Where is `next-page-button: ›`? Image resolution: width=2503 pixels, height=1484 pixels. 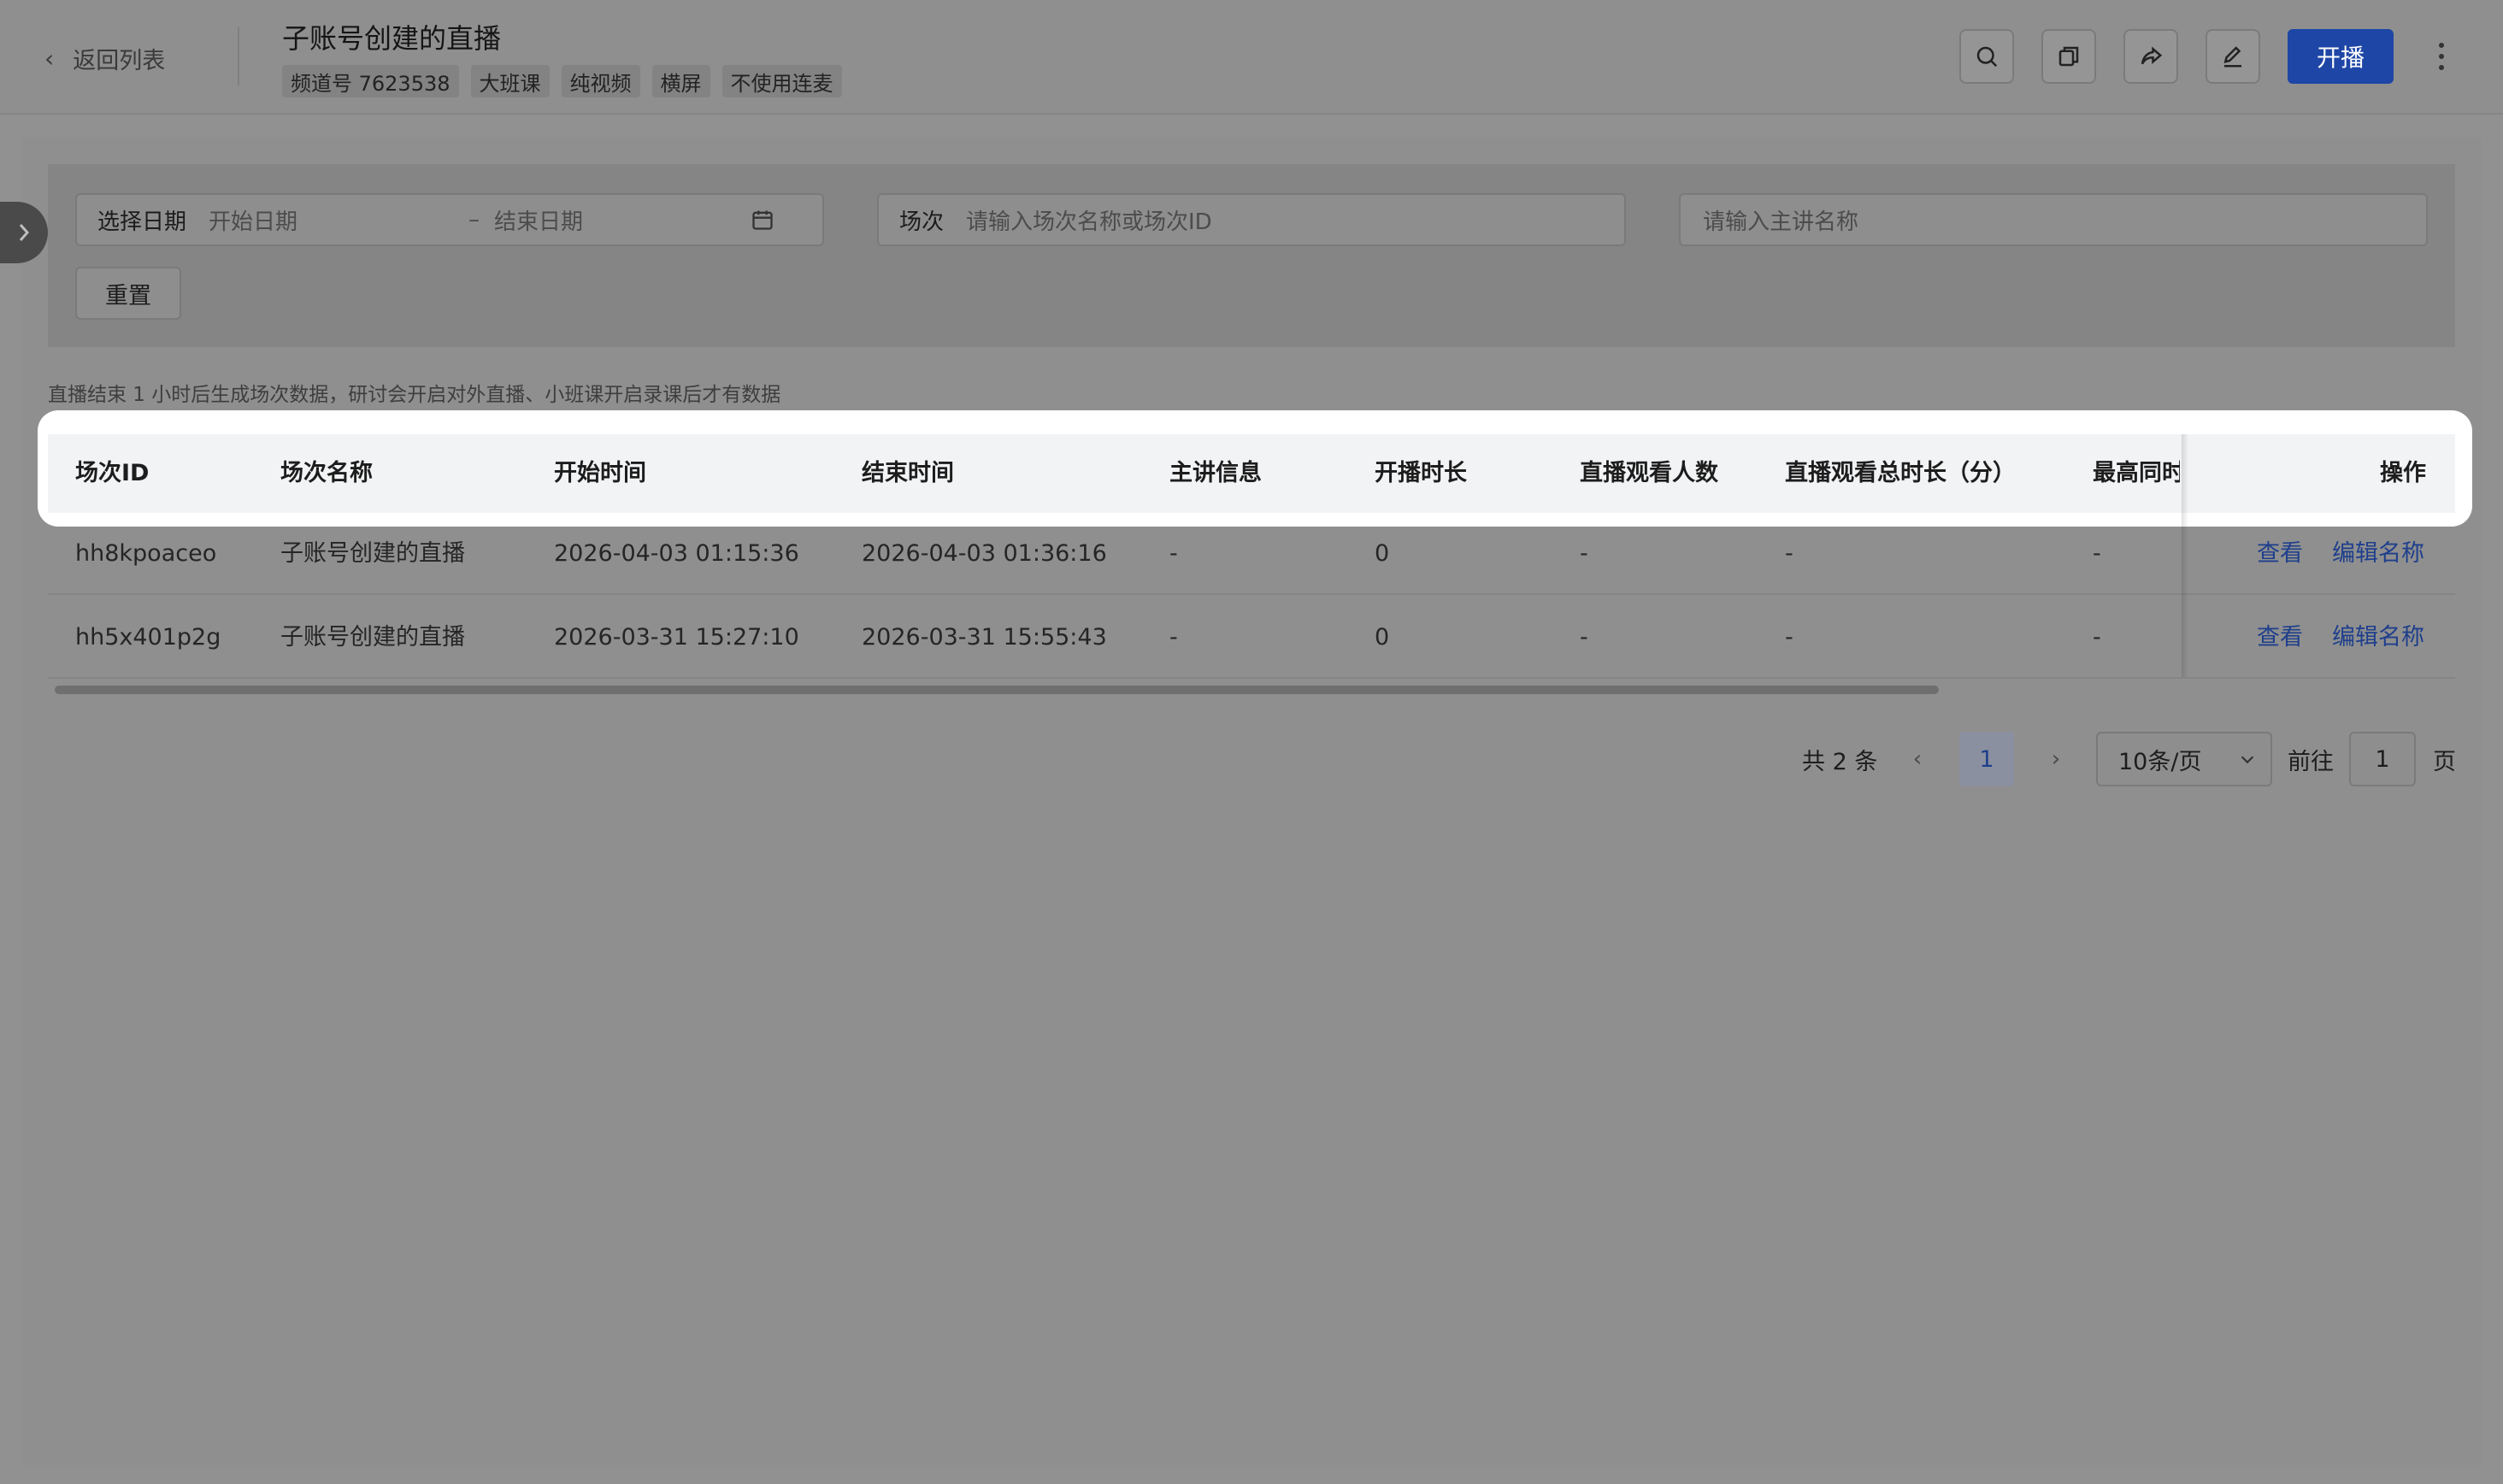
next-page-button: › is located at coordinates (2056, 759).